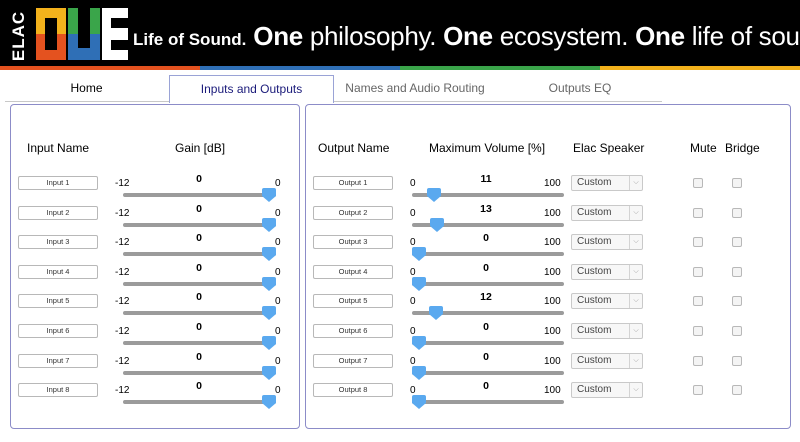 Image resolution: width=800 pixels, height=442 pixels. What do you see at coordinates (353, 212) in the screenshot?
I see `output-name-field: Output 2` at bounding box center [353, 212].